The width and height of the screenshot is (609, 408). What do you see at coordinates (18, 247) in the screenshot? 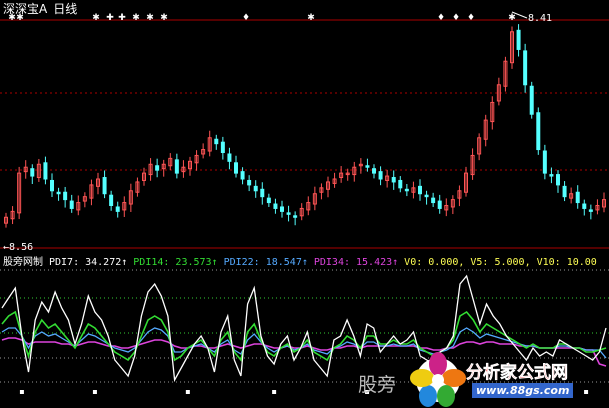
I see `price-low-label: ←8.56` at bounding box center [18, 247].